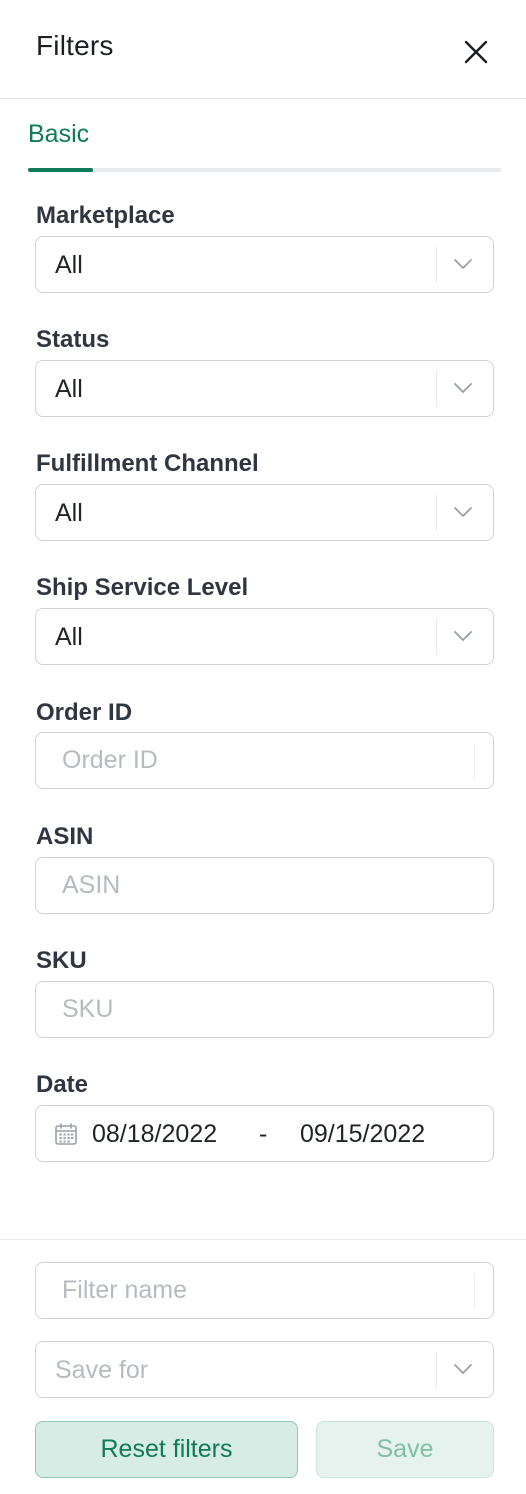  What do you see at coordinates (264, 636) in the screenshot?
I see `ship-service-level-select: All` at bounding box center [264, 636].